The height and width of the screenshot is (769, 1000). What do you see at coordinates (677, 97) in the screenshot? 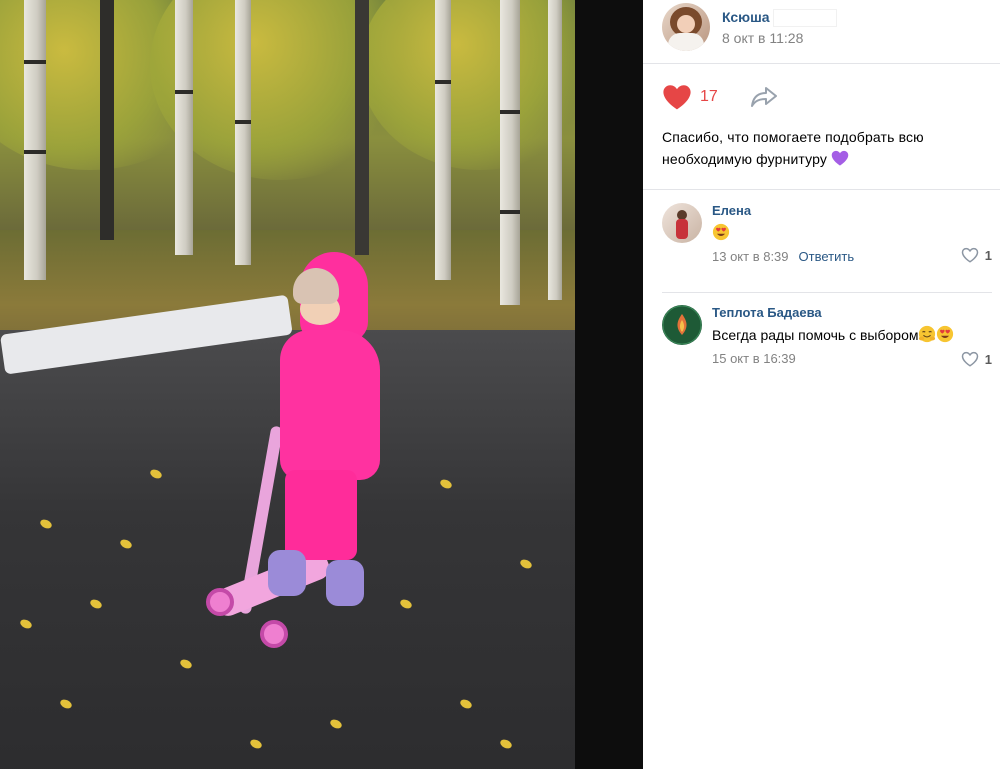
I see `heart-icon` at bounding box center [677, 97].